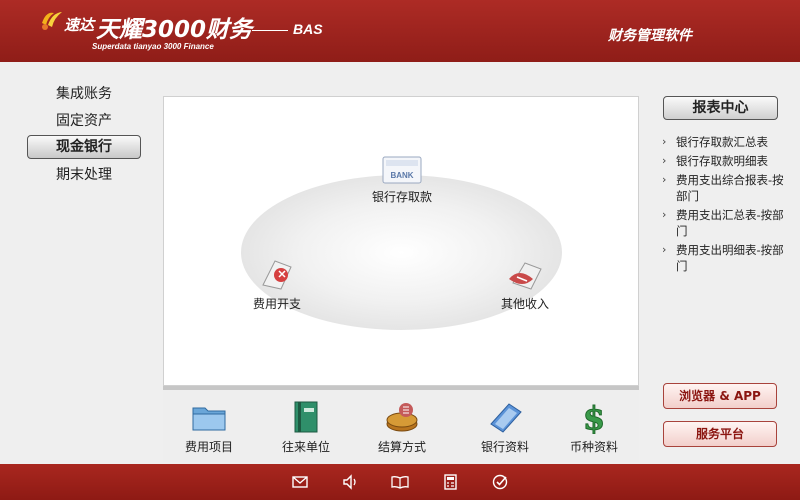 The height and width of the screenshot is (500, 800). I want to click on tool-label: 往来单位, so click(305, 447).